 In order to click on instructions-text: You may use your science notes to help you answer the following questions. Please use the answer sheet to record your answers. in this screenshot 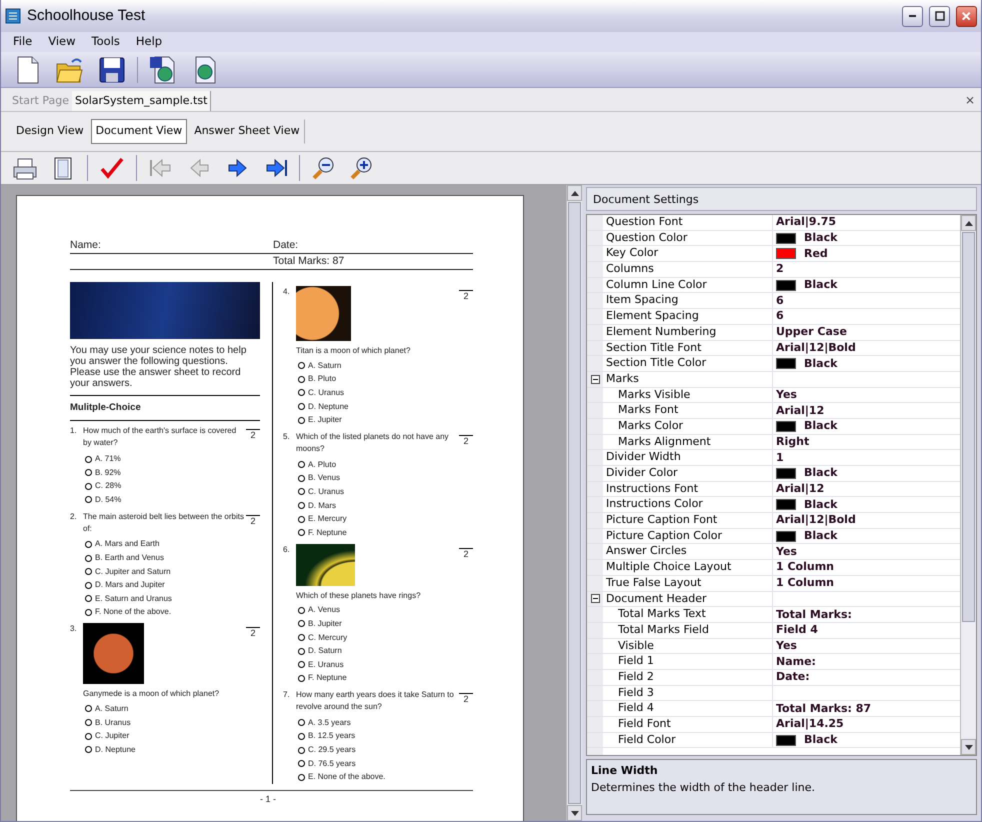, I will do `click(159, 367)`.